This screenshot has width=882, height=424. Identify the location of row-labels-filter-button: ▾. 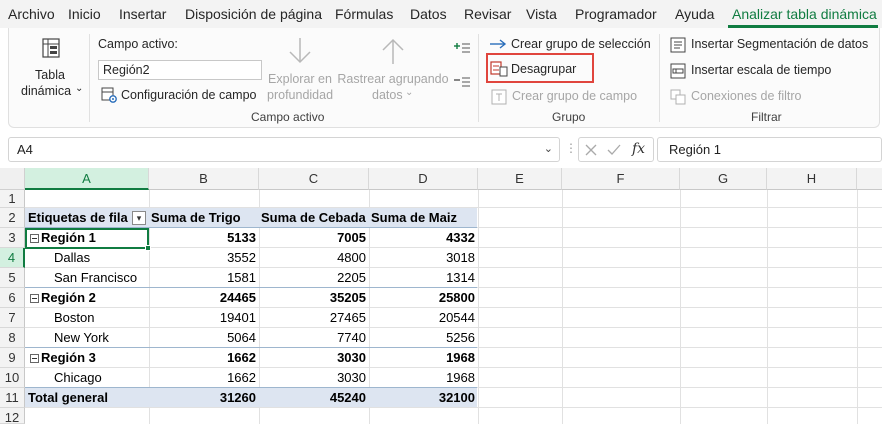
(139, 218).